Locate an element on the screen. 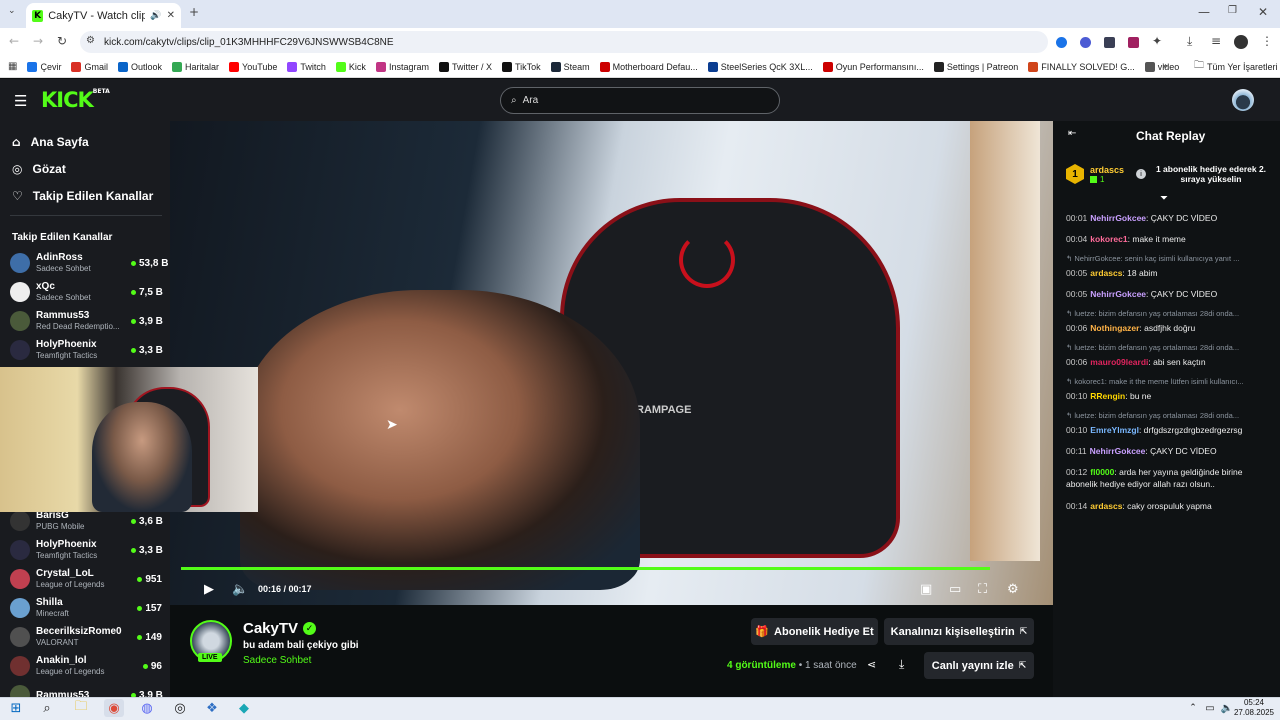 The image size is (1280, 720). theater-mode-icon: ▭ is located at coordinates (955, 589).